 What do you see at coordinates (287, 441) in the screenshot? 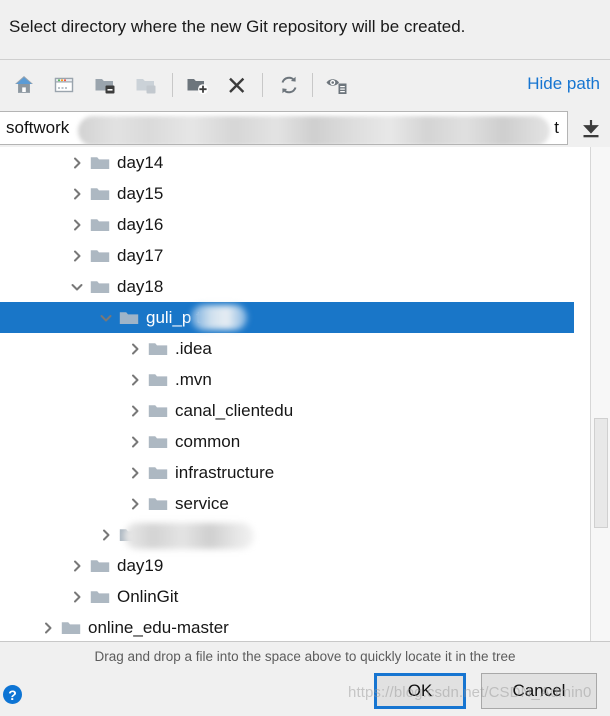
I see `tree-row: common` at bounding box center [287, 441].